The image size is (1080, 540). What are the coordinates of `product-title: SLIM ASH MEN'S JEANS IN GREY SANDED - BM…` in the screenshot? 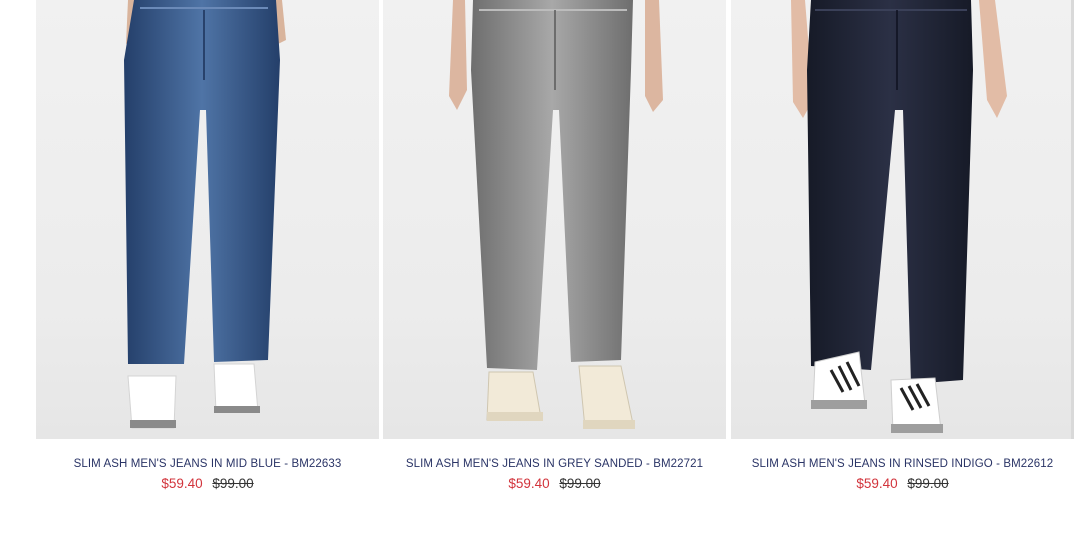 It's located at (554, 464).